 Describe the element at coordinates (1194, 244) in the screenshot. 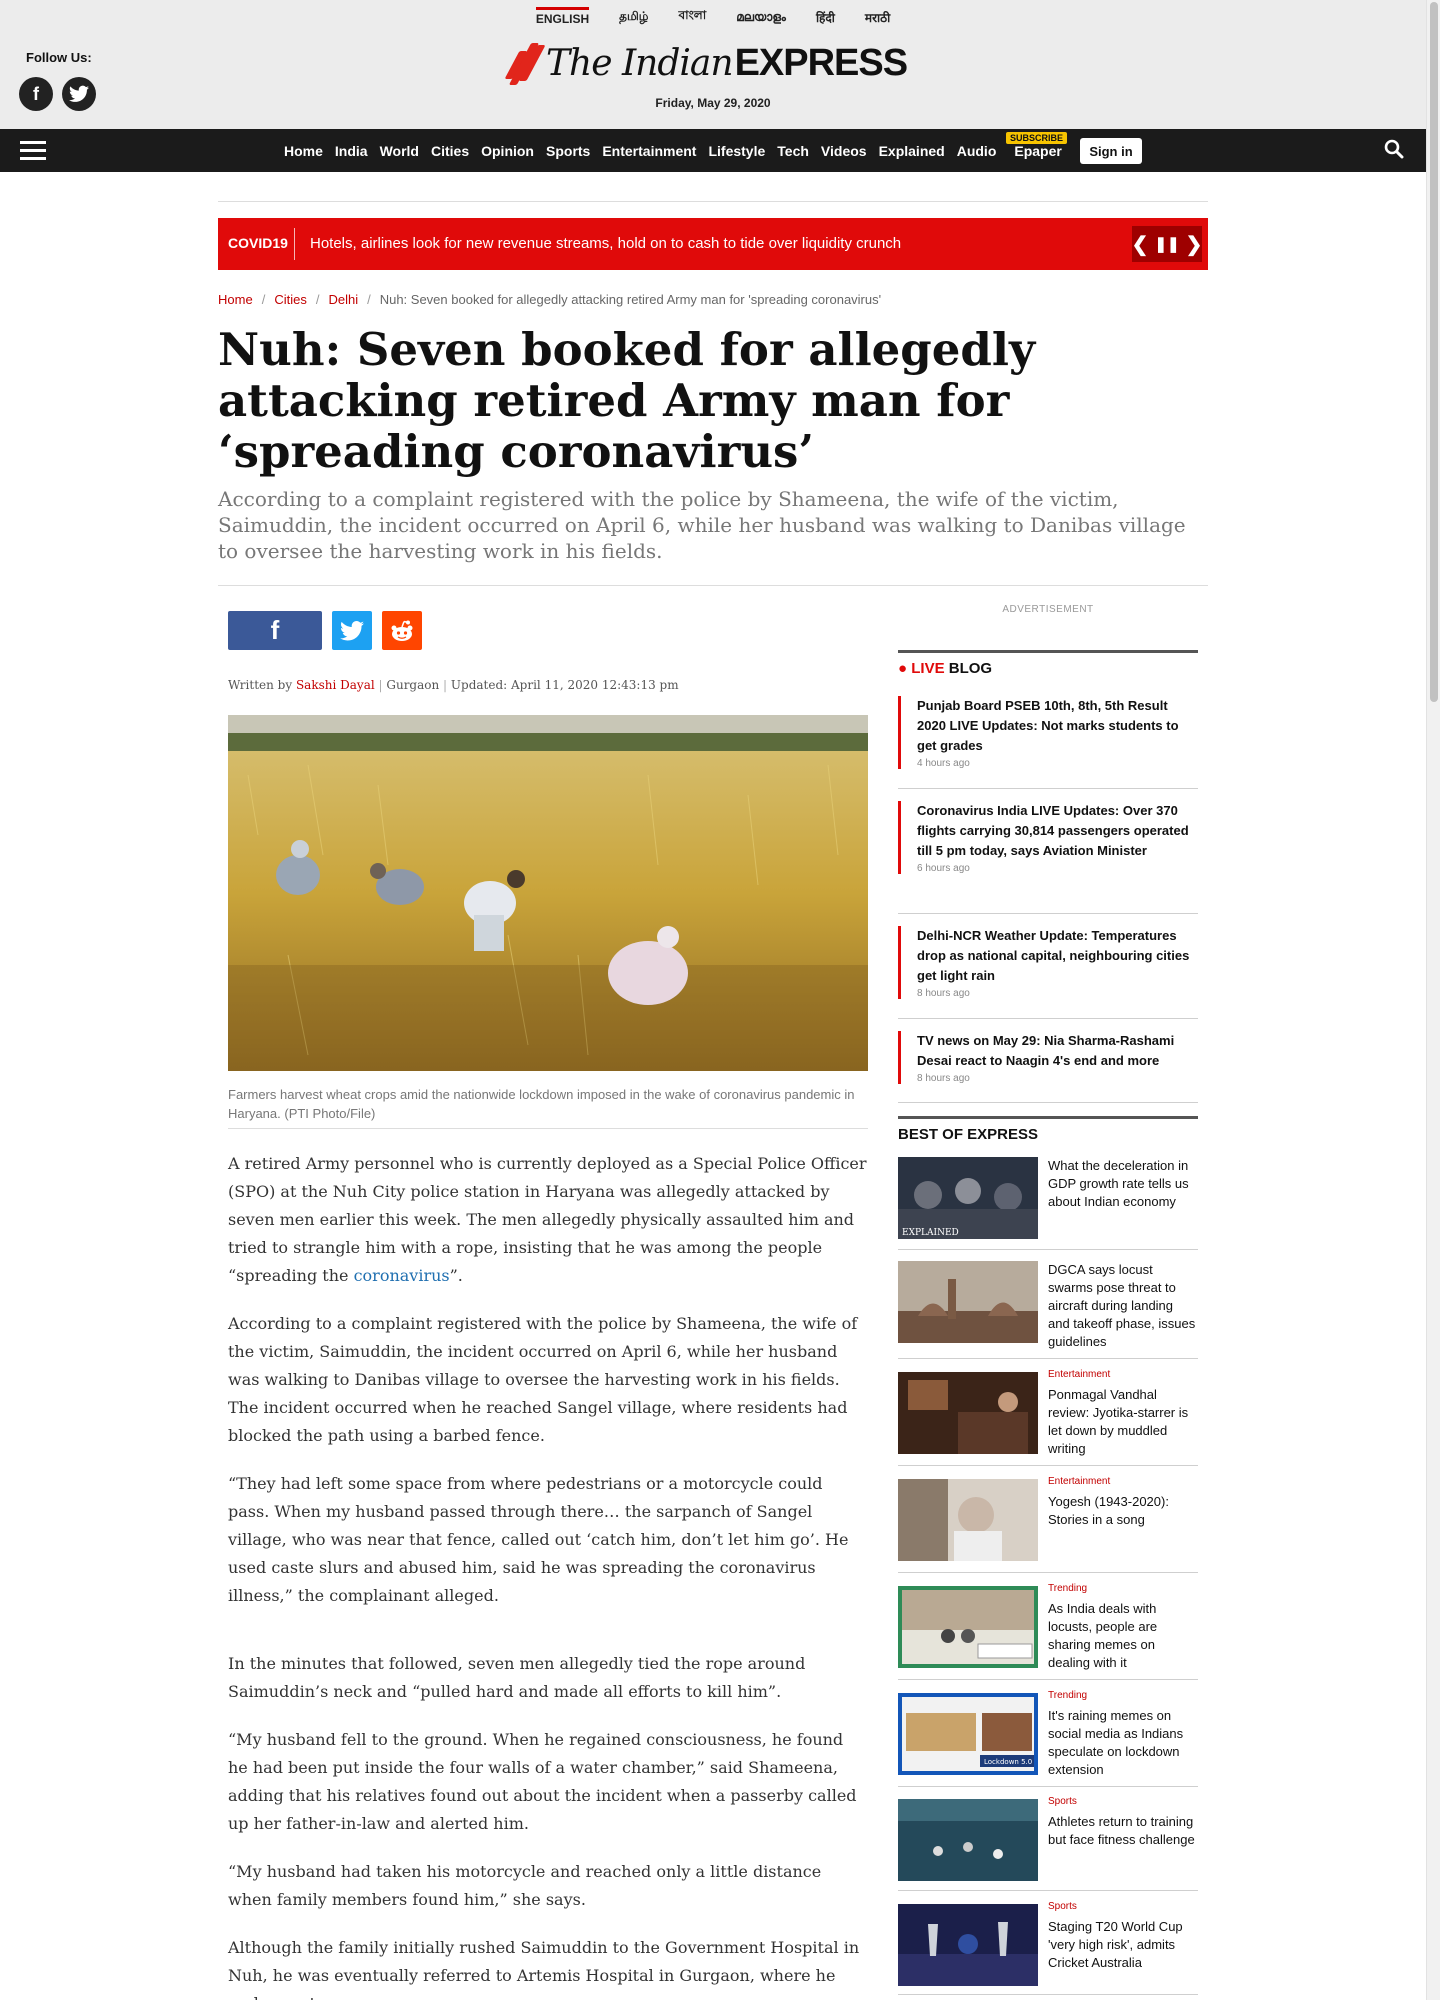

I see `ticker-next-icon: ❯` at that location.